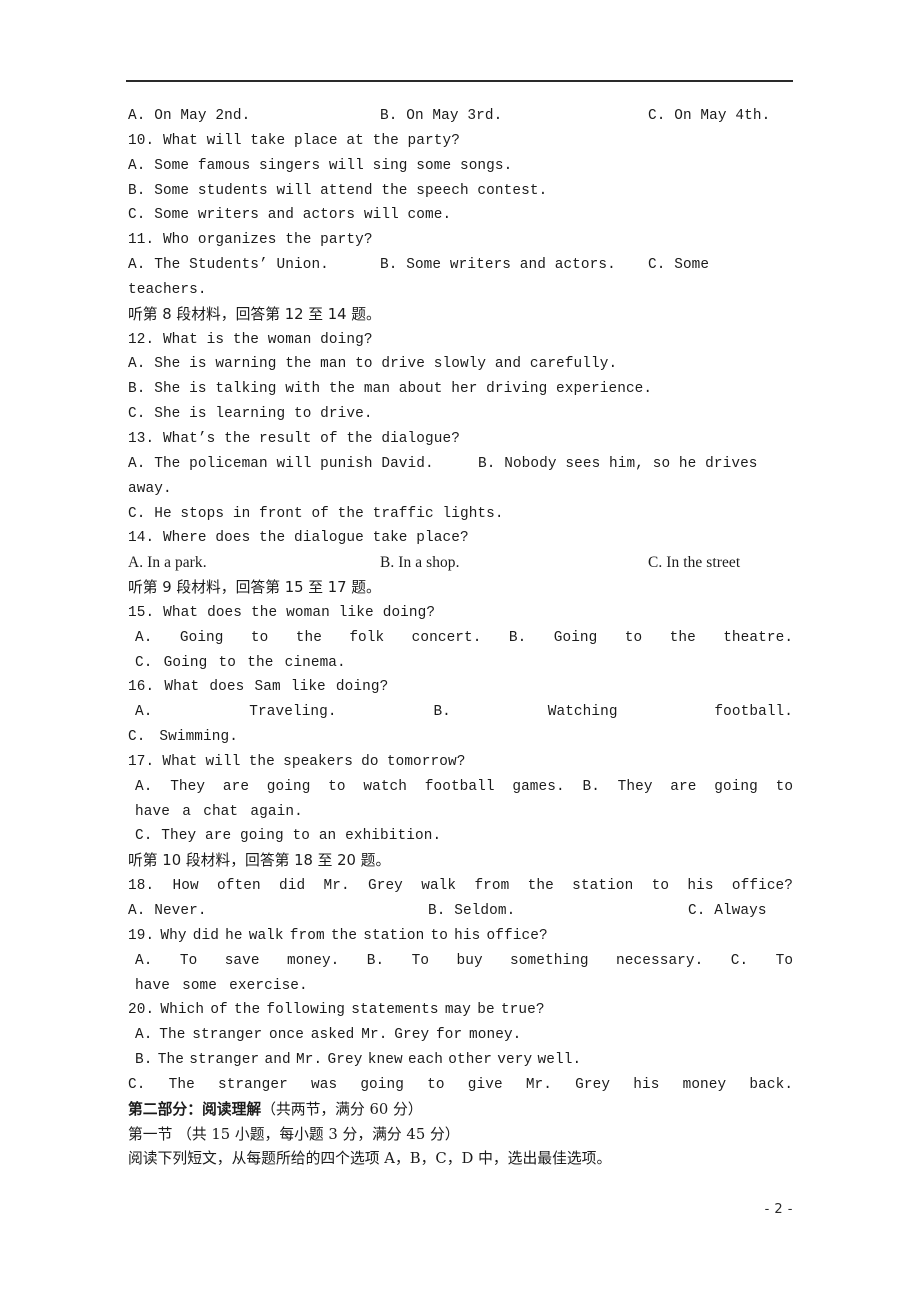 This screenshot has width=920, height=1302. I want to click on text-line: C. Some writers and actors will come., so click(290, 215).